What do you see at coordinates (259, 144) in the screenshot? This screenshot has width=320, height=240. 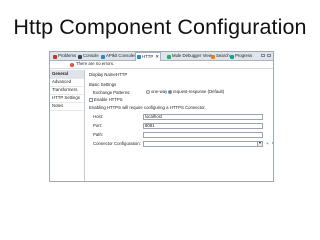 I see `chevron-down-icon: ▼` at bounding box center [259, 144].